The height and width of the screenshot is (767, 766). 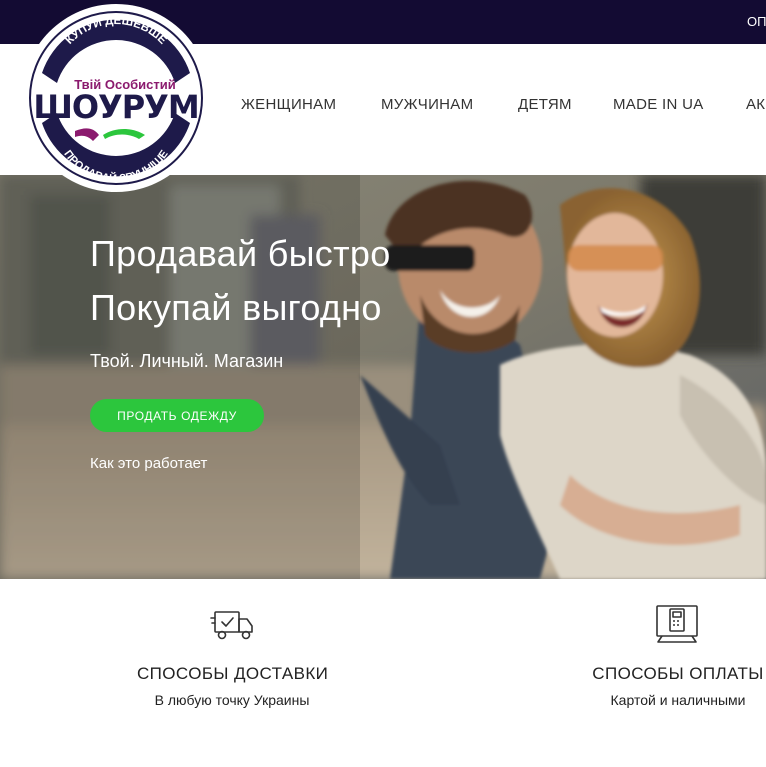 What do you see at coordinates (231, 625) in the screenshot?
I see `delivery-truck-icon` at bounding box center [231, 625].